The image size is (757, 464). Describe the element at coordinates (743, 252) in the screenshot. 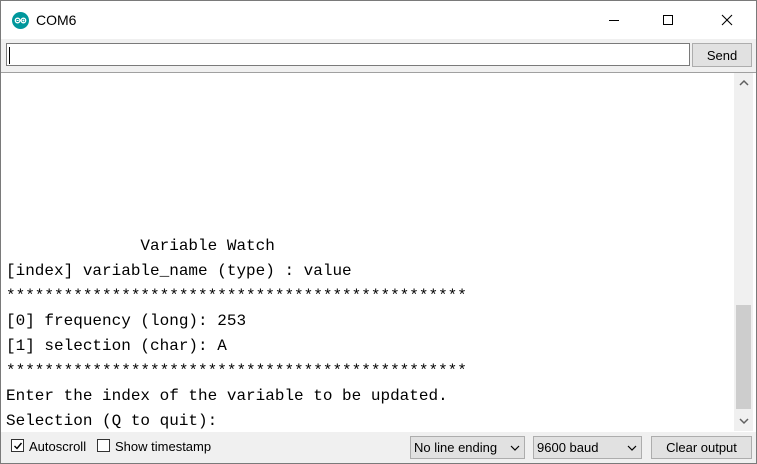

I see `vertical-scrollbar` at that location.